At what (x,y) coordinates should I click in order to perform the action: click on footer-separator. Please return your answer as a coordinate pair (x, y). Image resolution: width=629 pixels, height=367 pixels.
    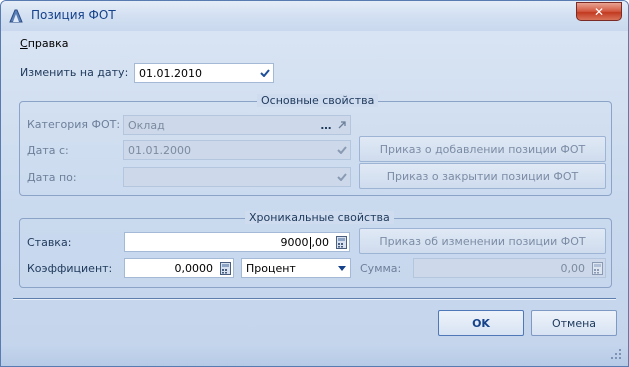
    Looking at the image, I should click on (314, 299).